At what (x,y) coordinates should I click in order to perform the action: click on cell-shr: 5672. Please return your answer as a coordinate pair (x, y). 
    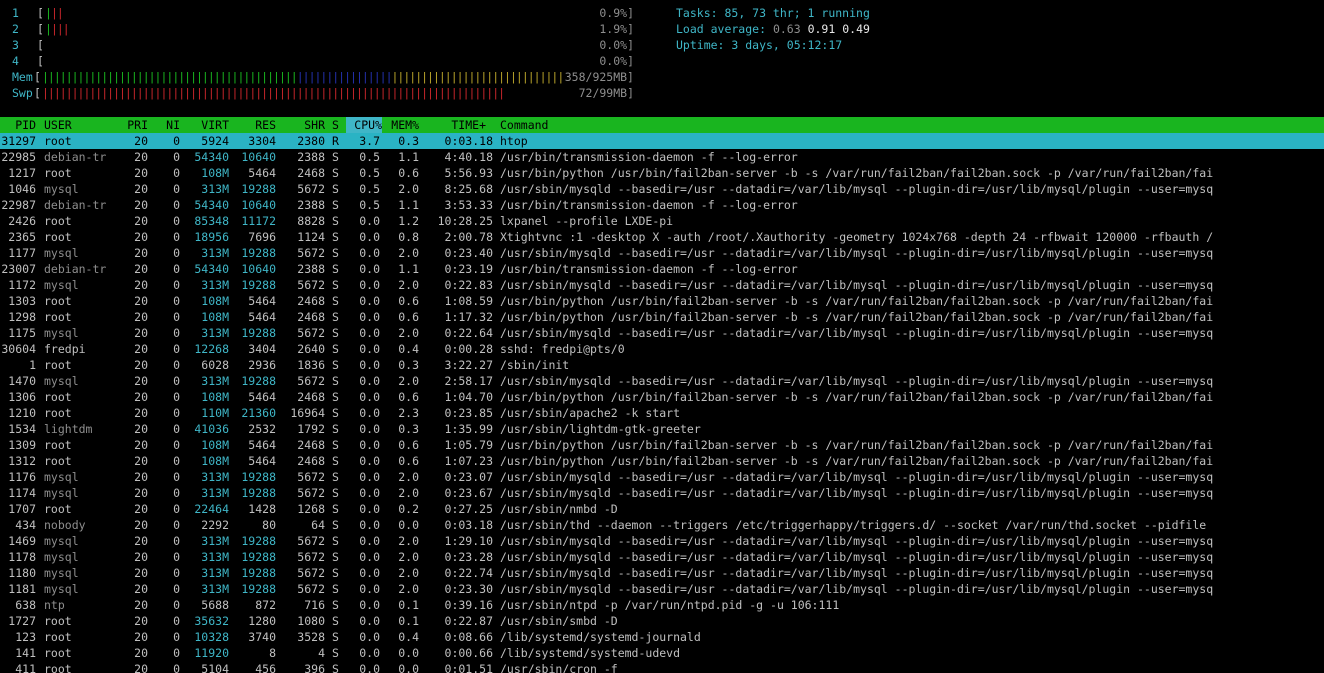
    Looking at the image, I should click on (311, 381).